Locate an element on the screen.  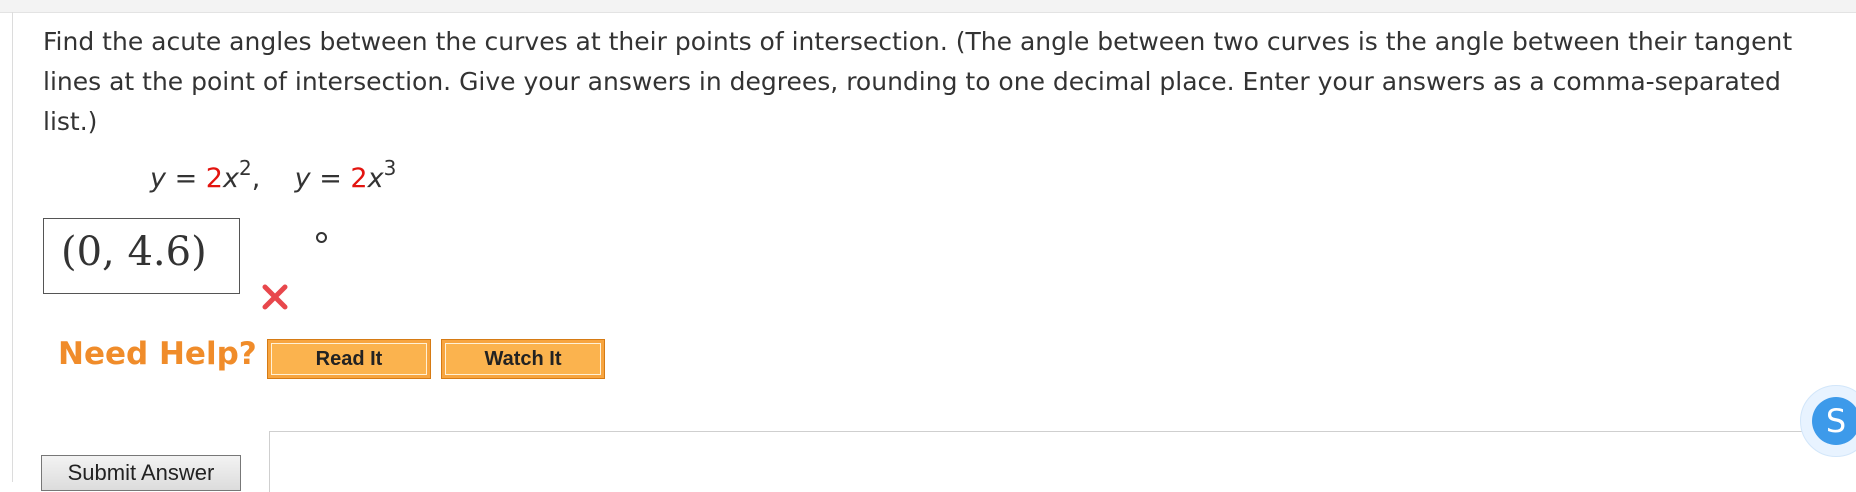
eq2-x: x is located at coordinates (375, 178).